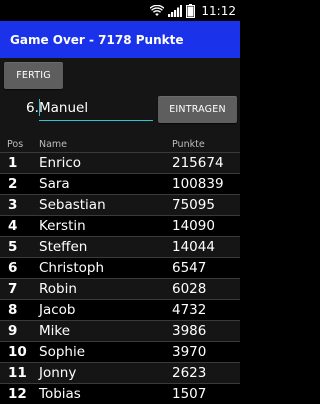 The width and height of the screenshot is (320, 404). Describe the element at coordinates (175, 10) in the screenshot. I see `signal-icon` at that location.